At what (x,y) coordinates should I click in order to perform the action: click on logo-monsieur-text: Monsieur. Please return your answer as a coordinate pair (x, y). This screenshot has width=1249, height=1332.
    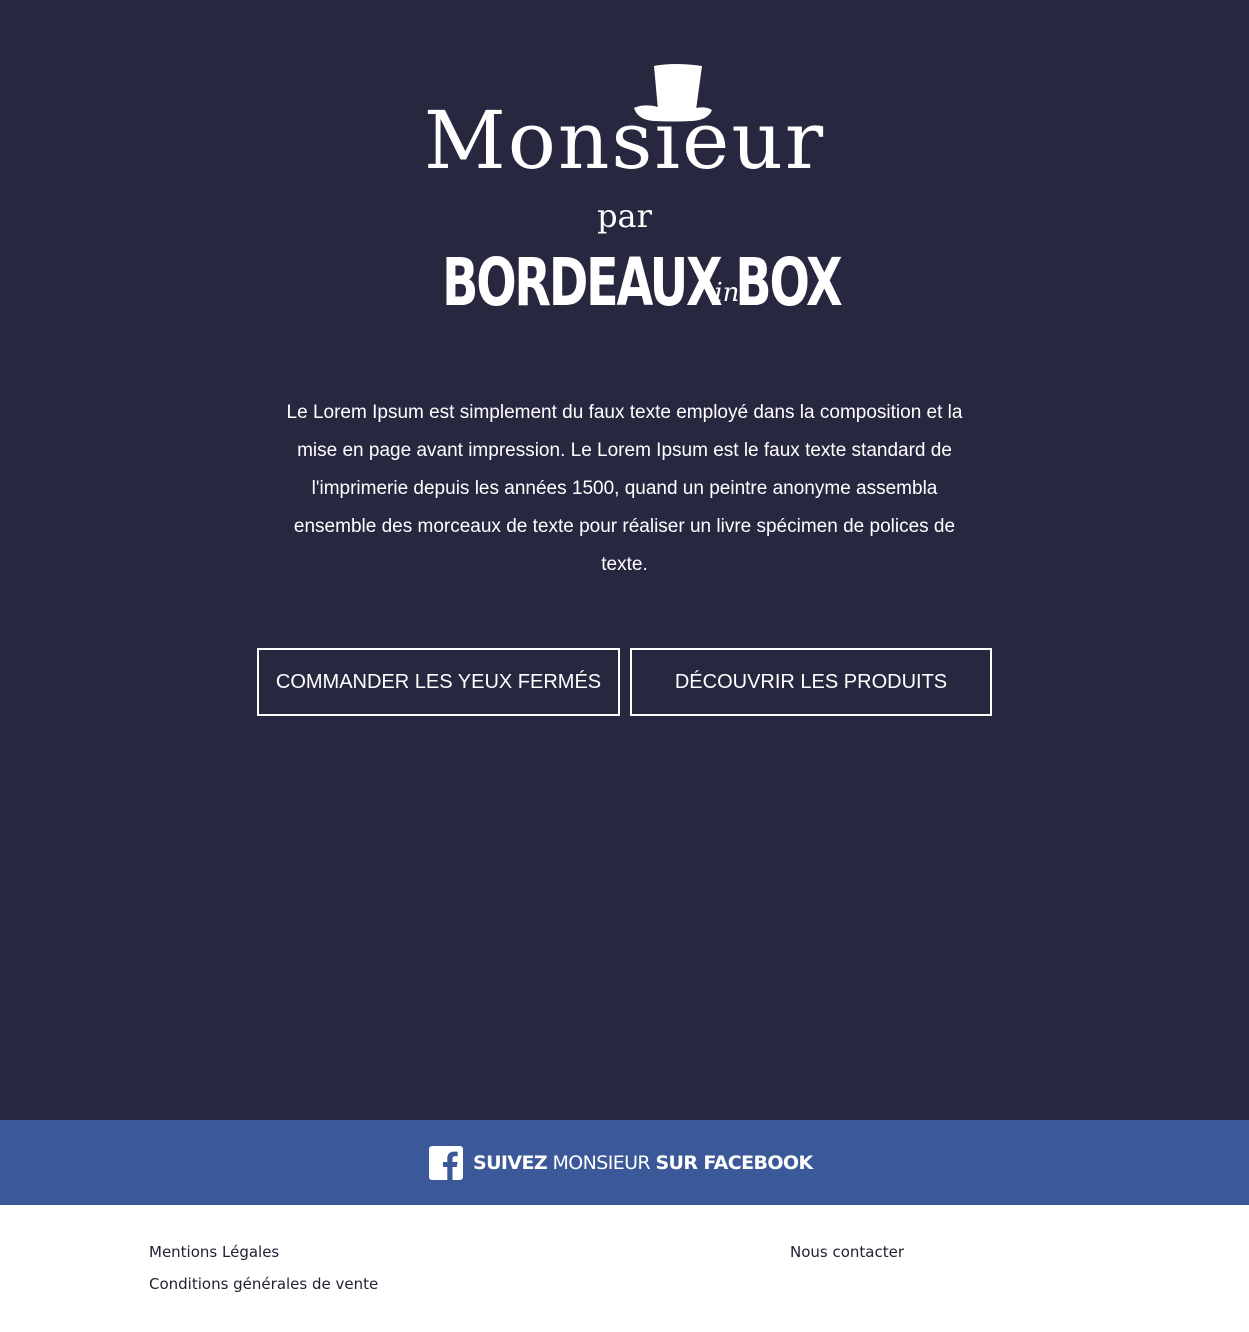
    Looking at the image, I should click on (624, 140).